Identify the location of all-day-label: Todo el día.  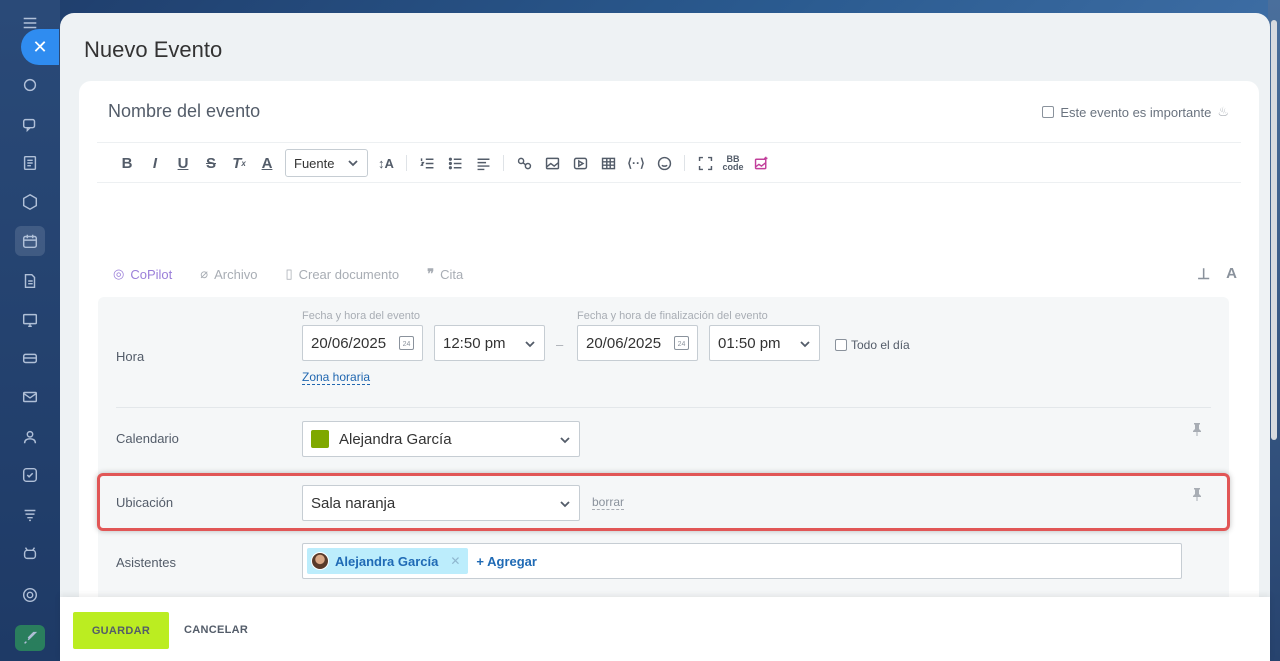
(880, 345).